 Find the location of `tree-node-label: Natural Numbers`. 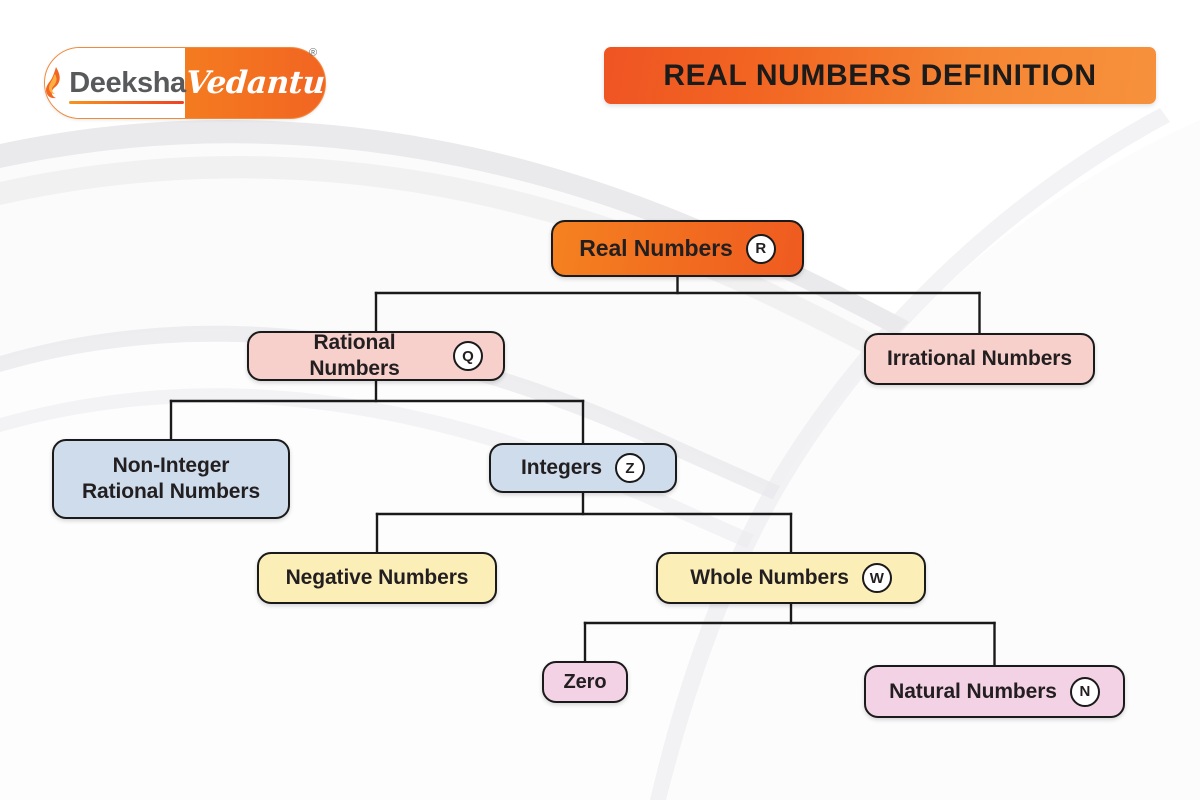

tree-node-label: Natural Numbers is located at coordinates (973, 691).